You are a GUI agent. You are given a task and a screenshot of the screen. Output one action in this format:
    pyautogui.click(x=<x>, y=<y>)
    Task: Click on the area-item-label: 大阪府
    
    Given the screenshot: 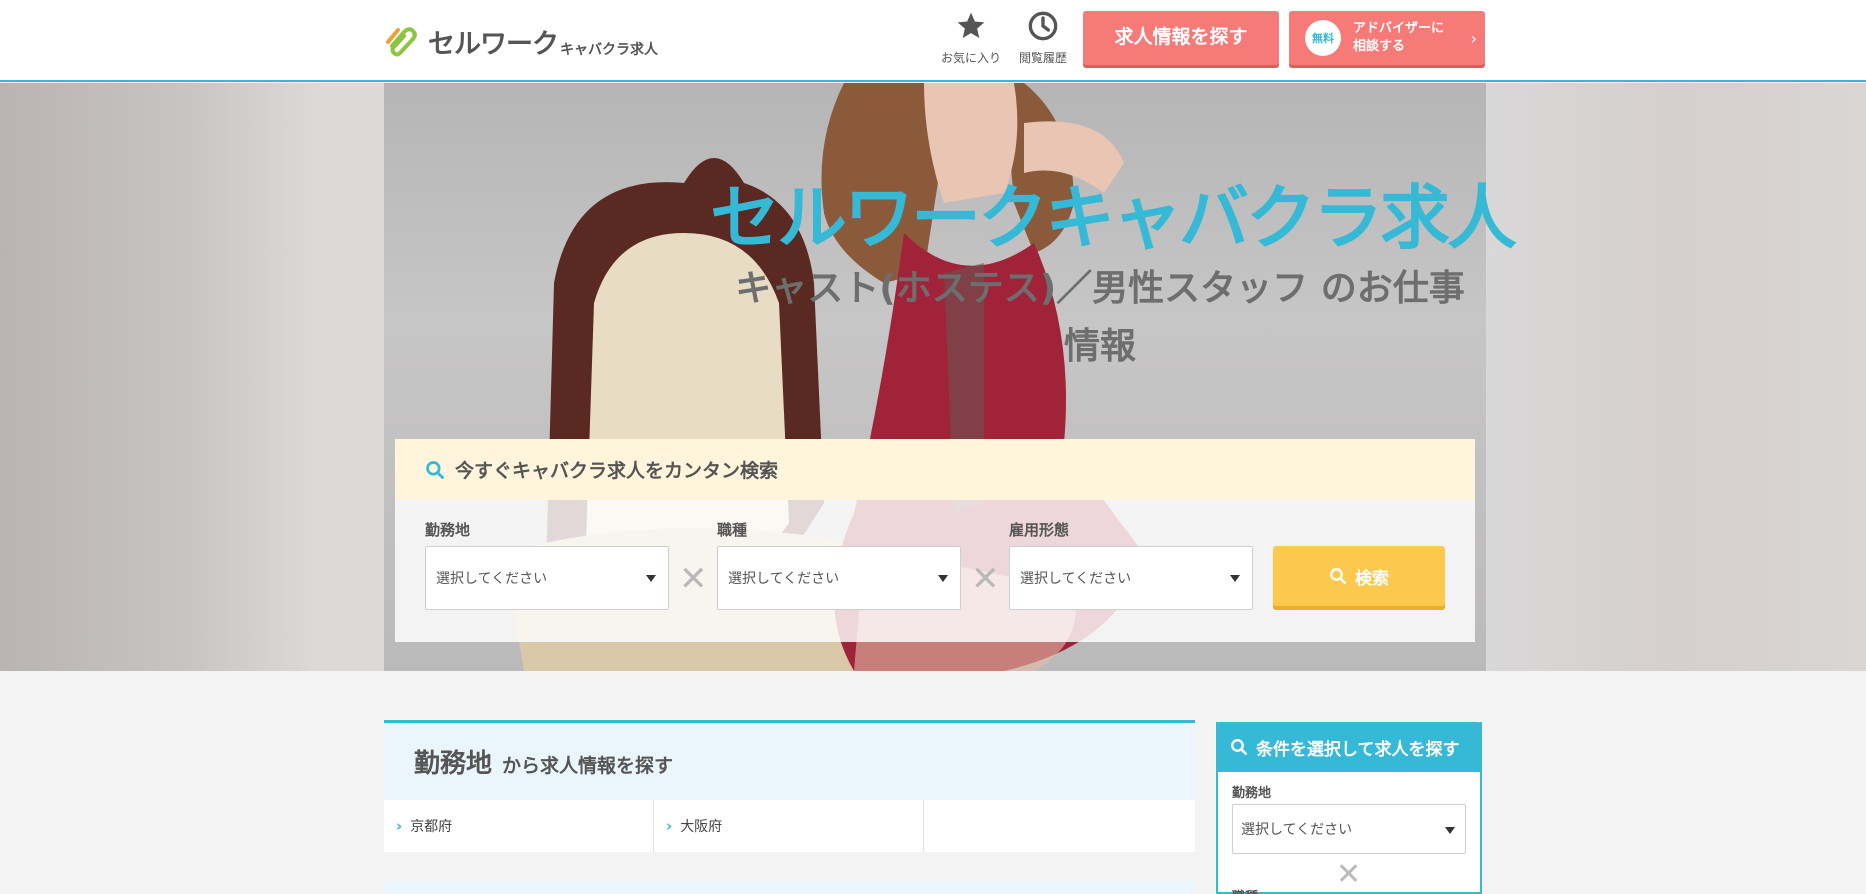 What is the action you would take?
    pyautogui.click(x=701, y=827)
    